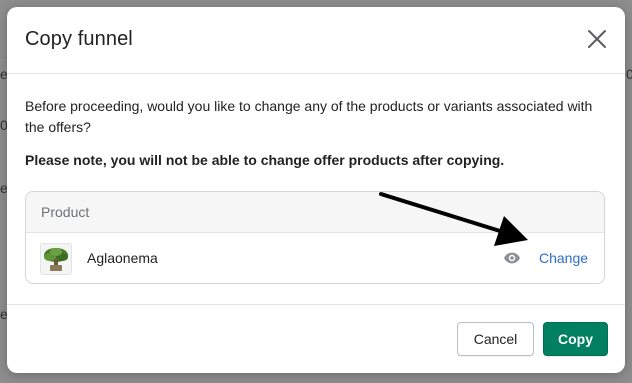 The width and height of the screenshot is (632, 383). I want to click on background-edge-left, so click(3, 60).